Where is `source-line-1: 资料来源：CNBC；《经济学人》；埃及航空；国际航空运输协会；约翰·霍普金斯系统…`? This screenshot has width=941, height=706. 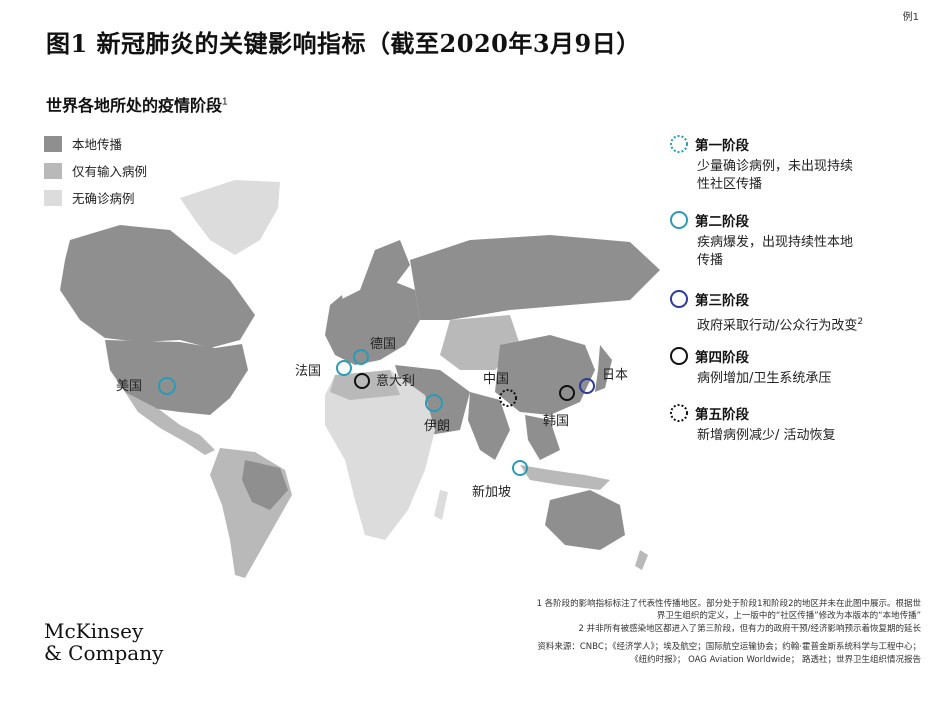
source-line-1: 资料来源：CNBC；《经济学人》；埃及航空；国际航空运输协会；约翰·霍普金斯系统… is located at coordinates (729, 647).